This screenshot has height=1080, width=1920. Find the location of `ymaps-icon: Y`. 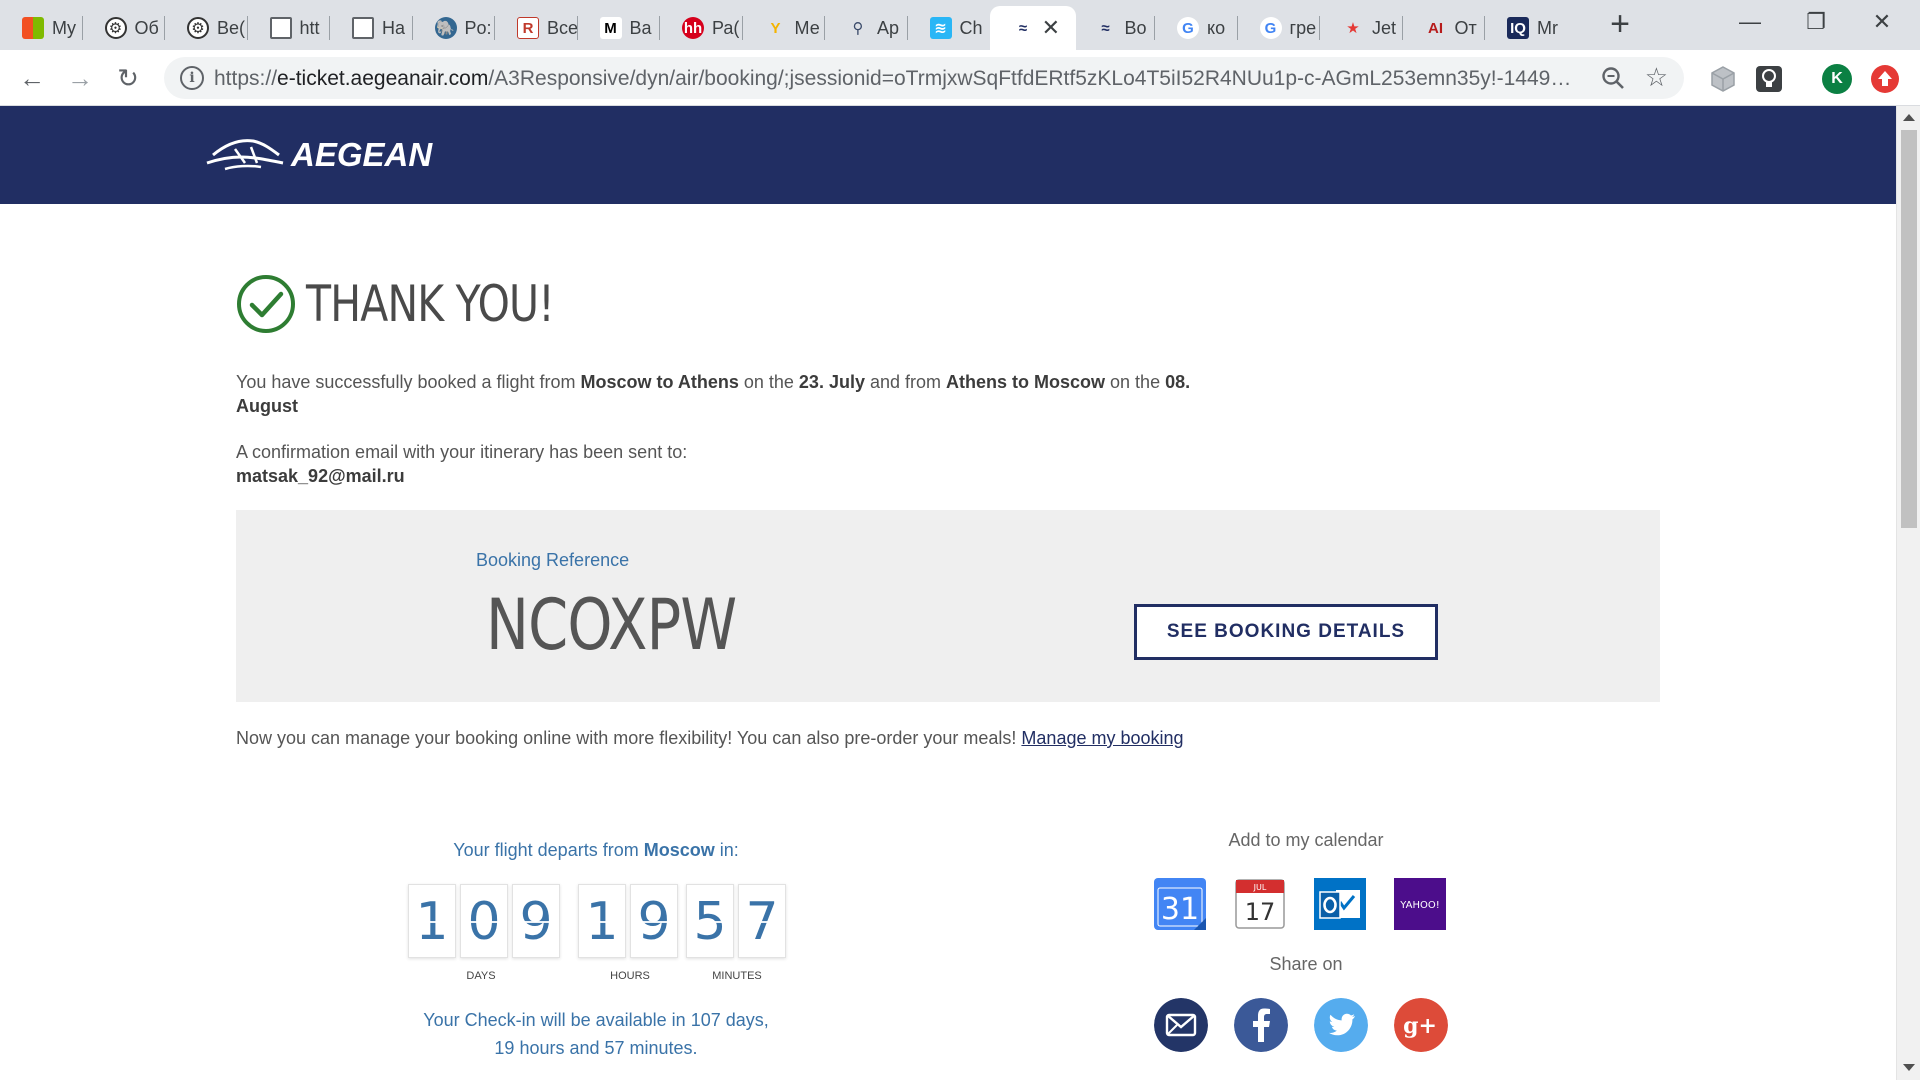

ymaps-icon: Y is located at coordinates (775, 28).